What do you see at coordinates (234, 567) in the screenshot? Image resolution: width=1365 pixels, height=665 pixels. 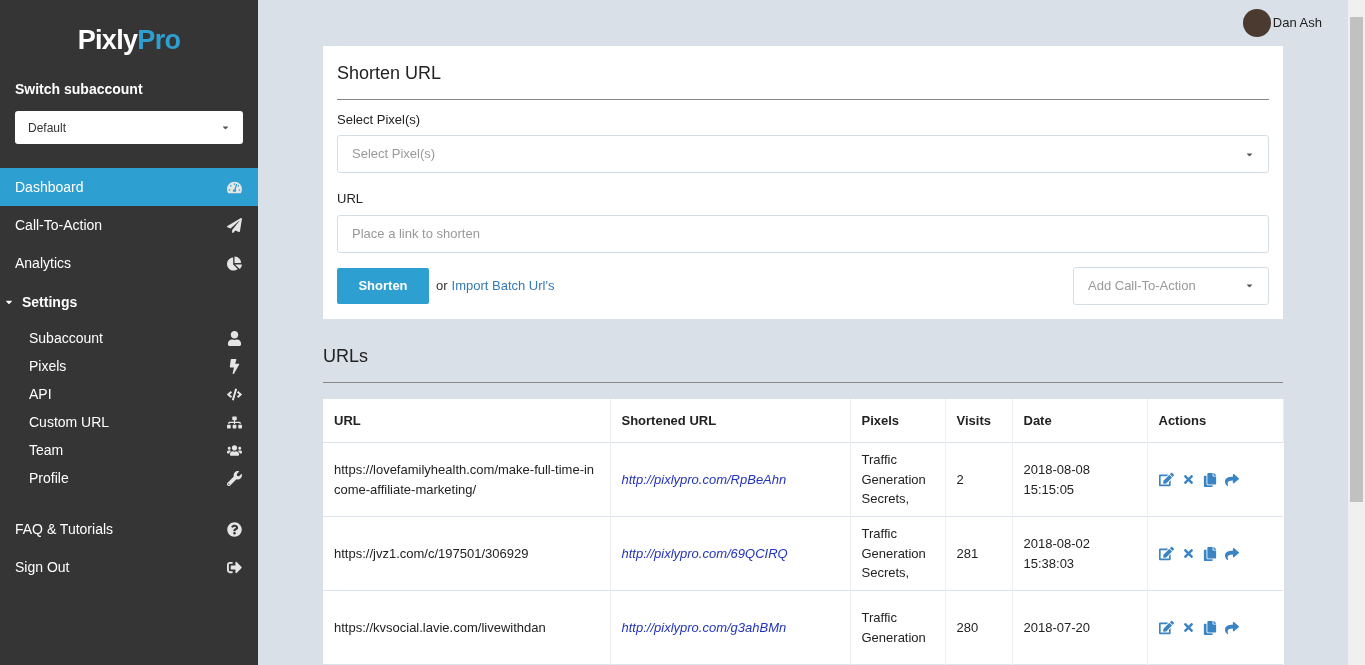 I see `sign-out-icon` at bounding box center [234, 567].